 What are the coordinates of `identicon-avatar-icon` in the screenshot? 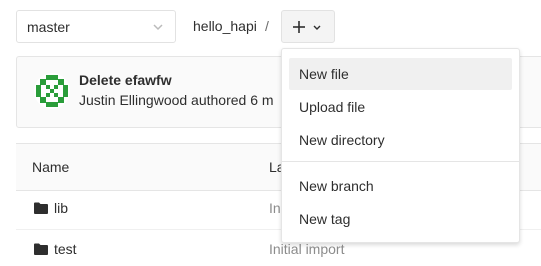 It's located at (52, 91).